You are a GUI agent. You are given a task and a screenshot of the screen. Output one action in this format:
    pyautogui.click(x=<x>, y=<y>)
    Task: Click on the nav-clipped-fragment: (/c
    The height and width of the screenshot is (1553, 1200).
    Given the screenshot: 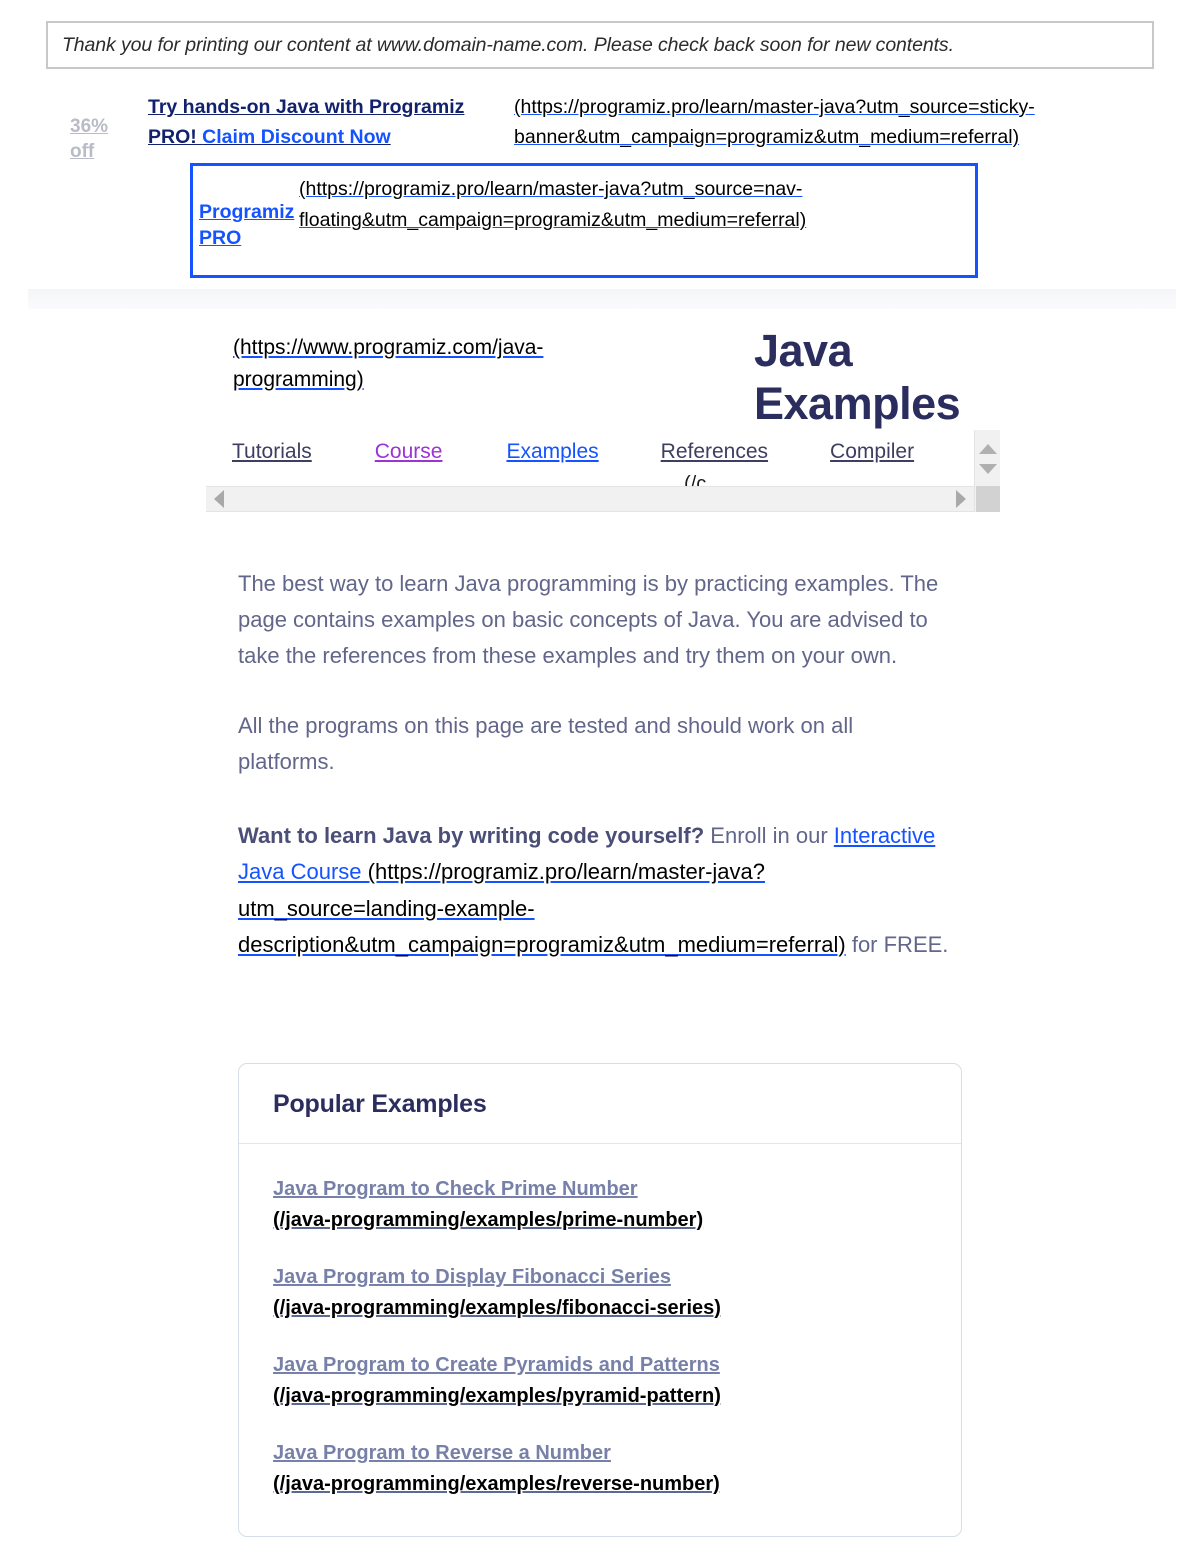 What is the action you would take?
    pyautogui.click(x=695, y=480)
    